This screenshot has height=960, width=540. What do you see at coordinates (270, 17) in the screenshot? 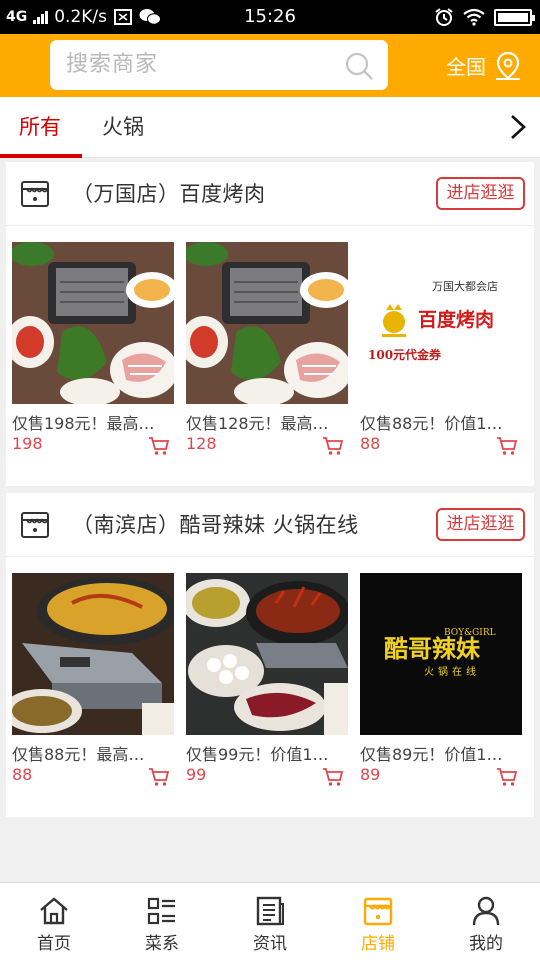
I see `status-bar: 4G 0.2K/s 15:26` at bounding box center [270, 17].